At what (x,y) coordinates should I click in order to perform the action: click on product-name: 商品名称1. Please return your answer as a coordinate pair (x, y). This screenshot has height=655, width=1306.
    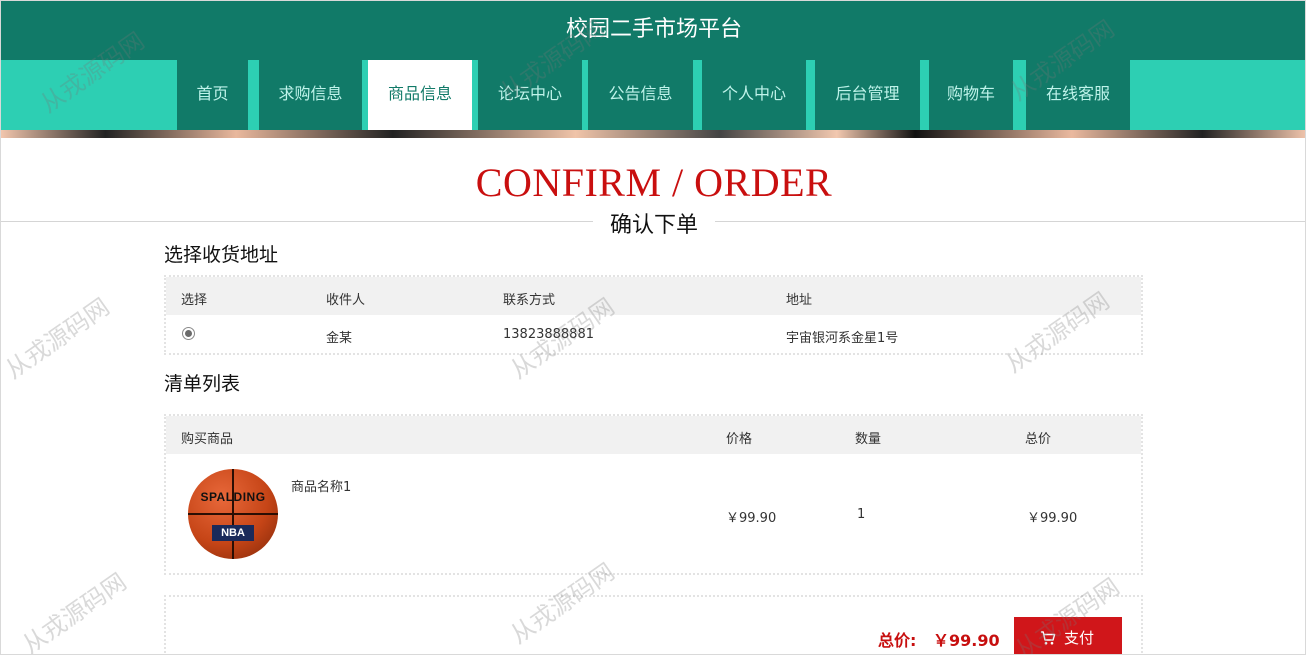
    Looking at the image, I should click on (321, 485).